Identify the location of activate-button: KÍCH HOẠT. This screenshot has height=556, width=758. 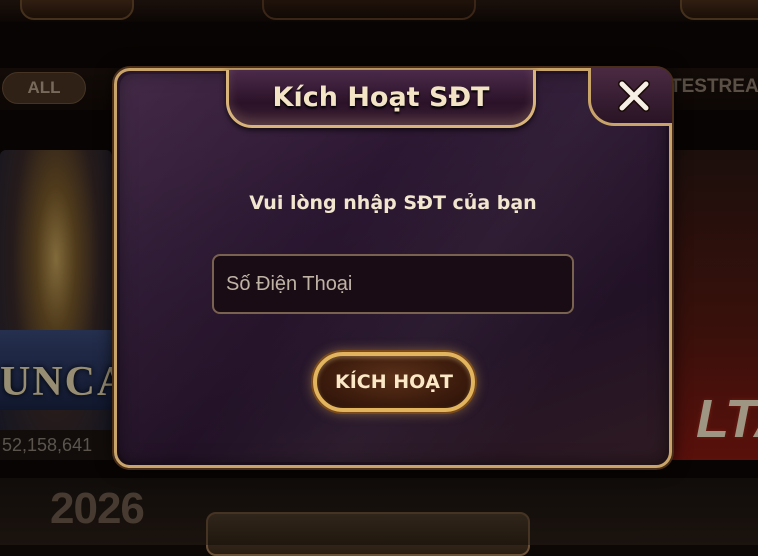
(394, 382).